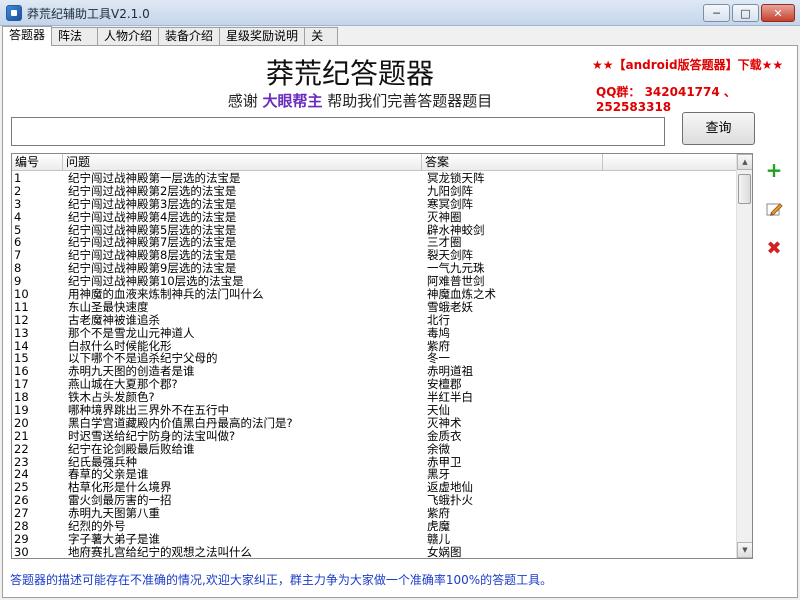  I want to click on row-answer: 飞蛾扑火, so click(450, 501).